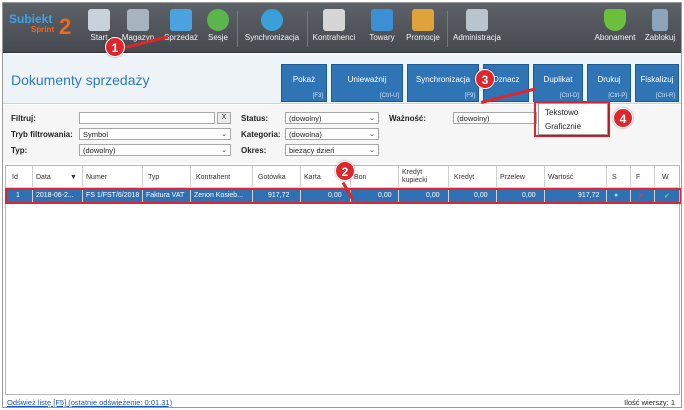  Describe the element at coordinates (649, 402) in the screenshot. I see `row-count: Ilość wierszy: 1` at that location.